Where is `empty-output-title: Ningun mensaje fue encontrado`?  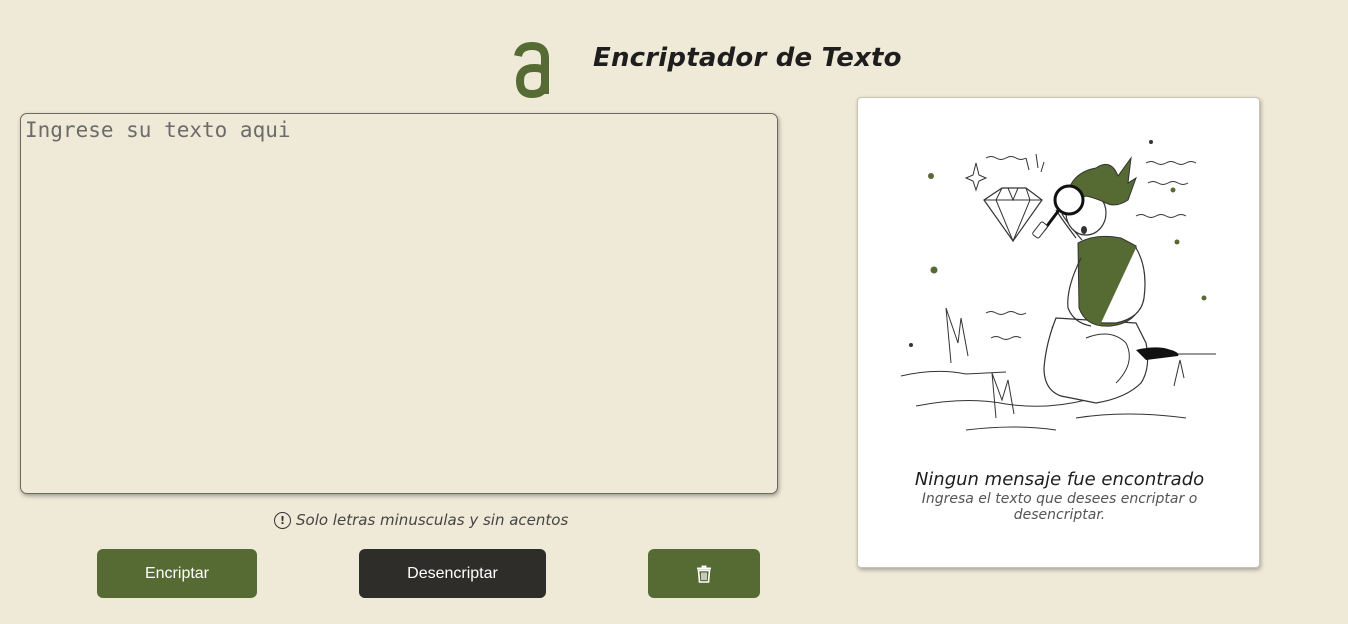
empty-output-title: Ningun mensaje fue encontrado is located at coordinates (1059, 479).